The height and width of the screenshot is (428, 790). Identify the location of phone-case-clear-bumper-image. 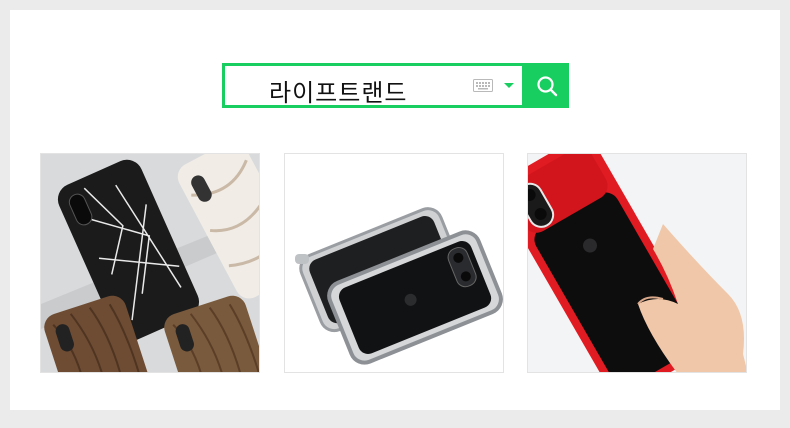
(394, 263).